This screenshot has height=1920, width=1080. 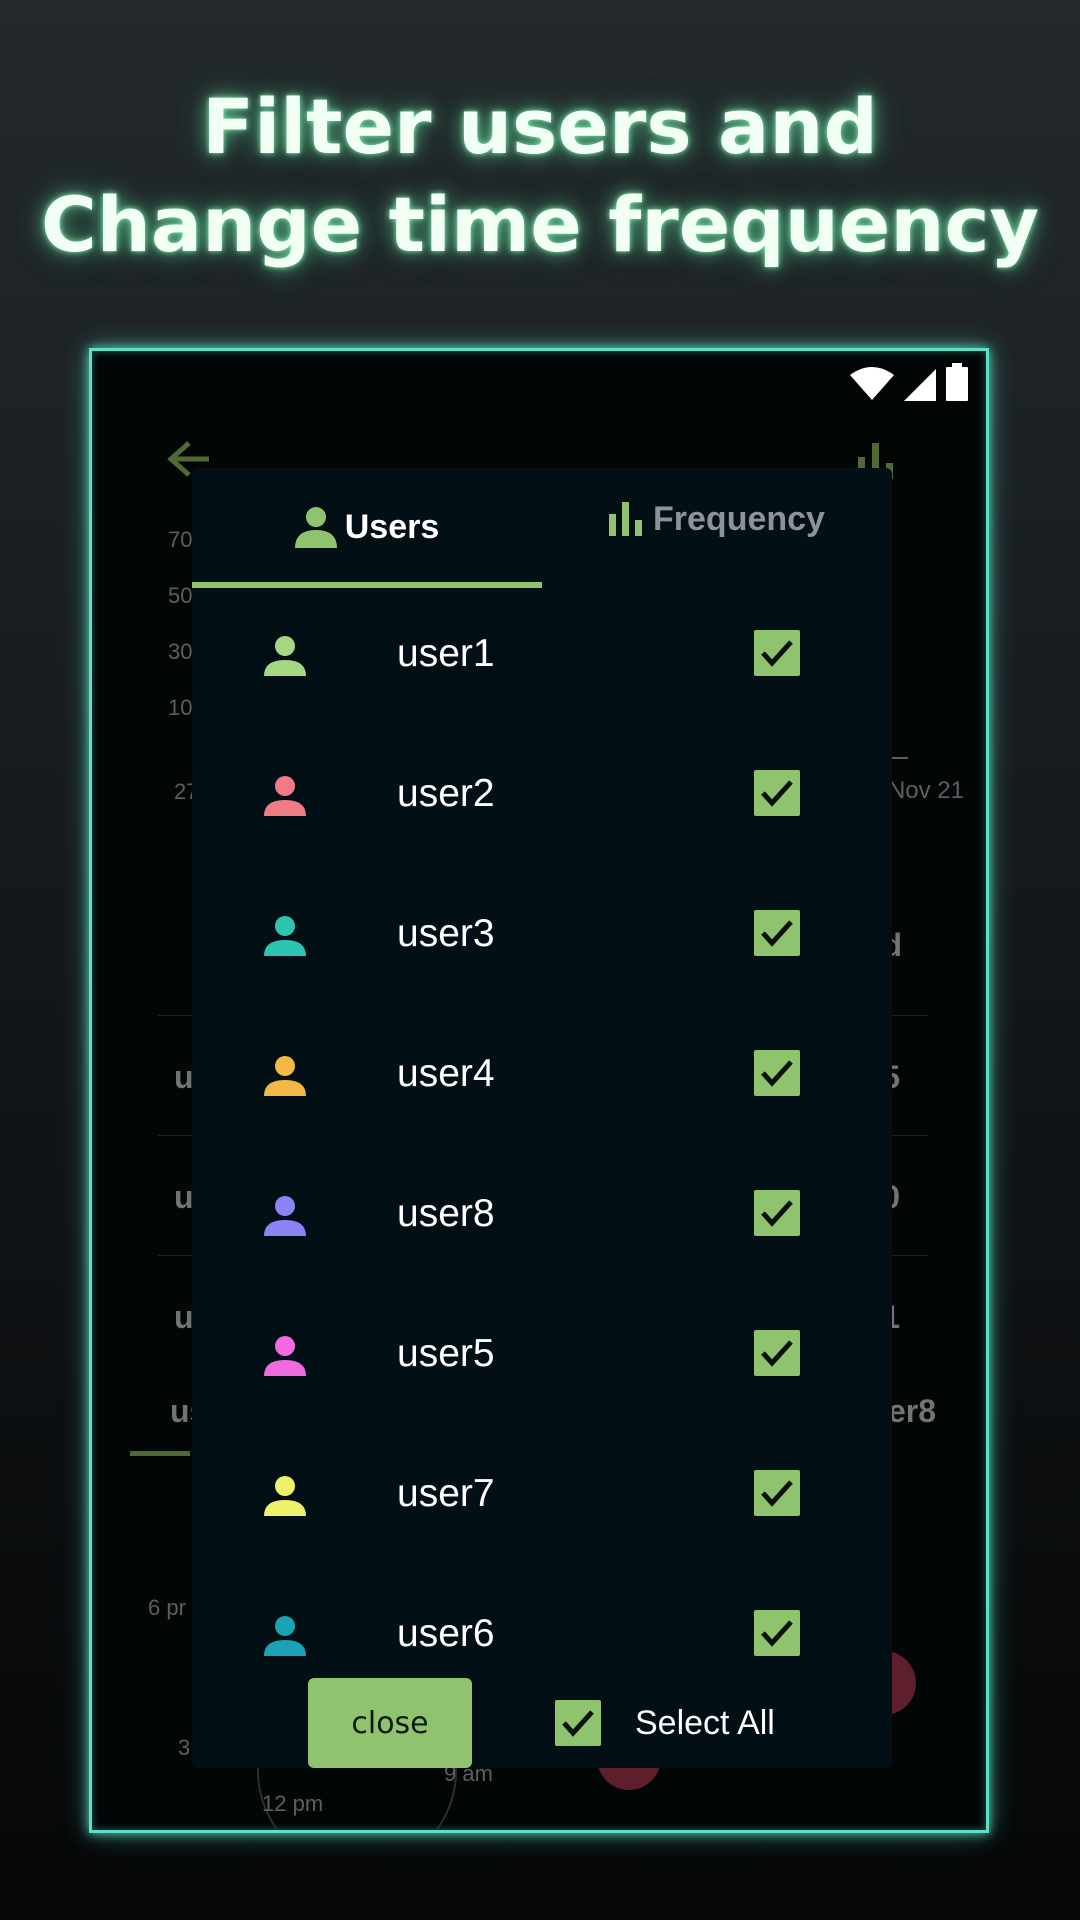 I want to click on list-item: user2, so click(x=542, y=796).